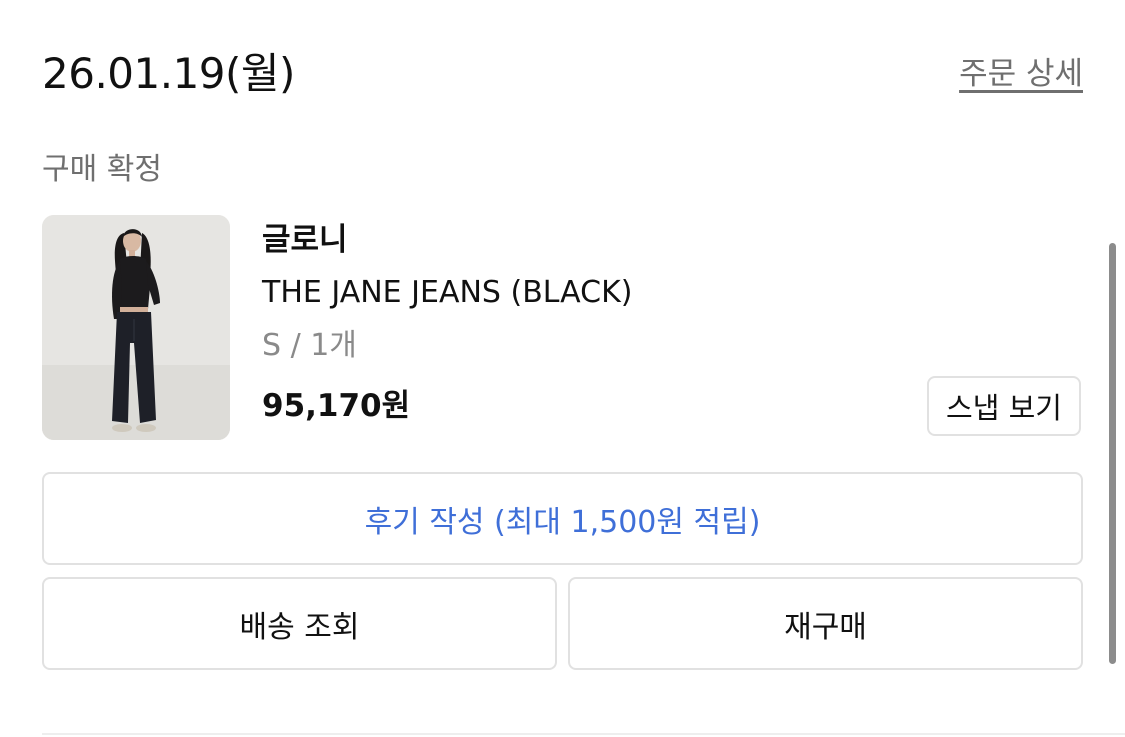 This screenshot has width=1125, height=737. Describe the element at coordinates (1004, 406) in the screenshot. I see `snap-view-button: 스냅 보기` at that location.